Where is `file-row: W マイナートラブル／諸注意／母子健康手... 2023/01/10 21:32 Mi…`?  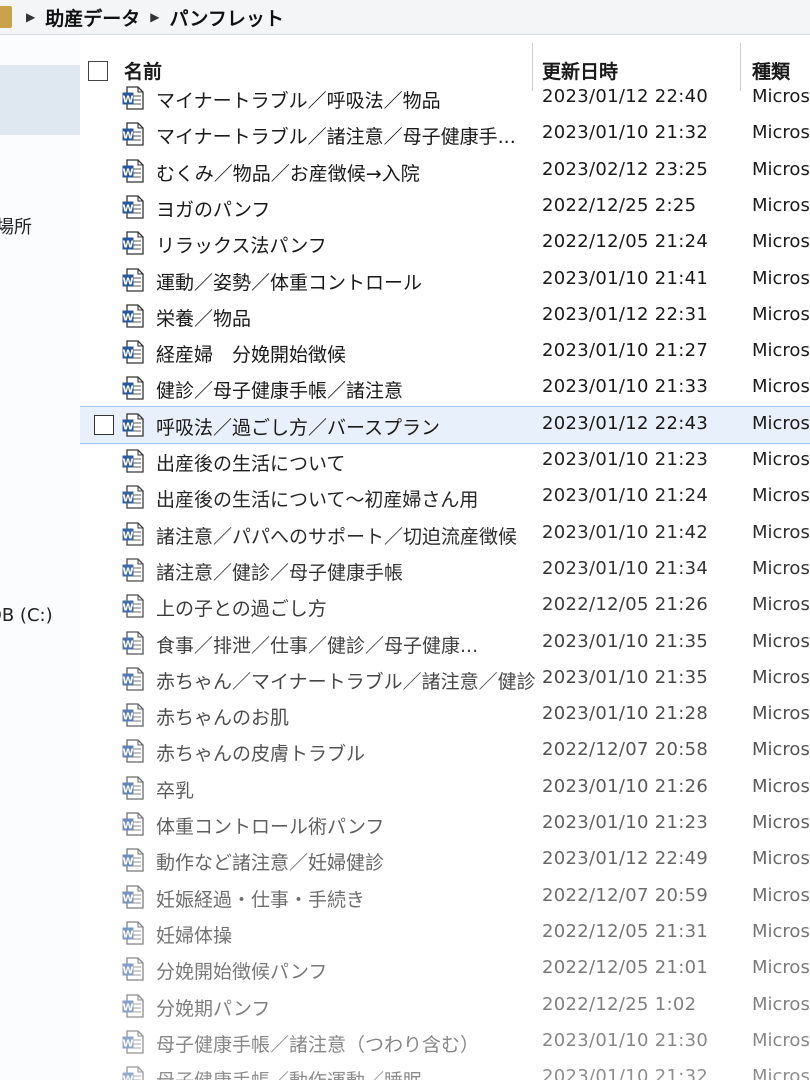 file-row: W マイナートラブル／諸注意／母子健康手... 2023/01/10 21:32 Mi… is located at coordinates (445, 134).